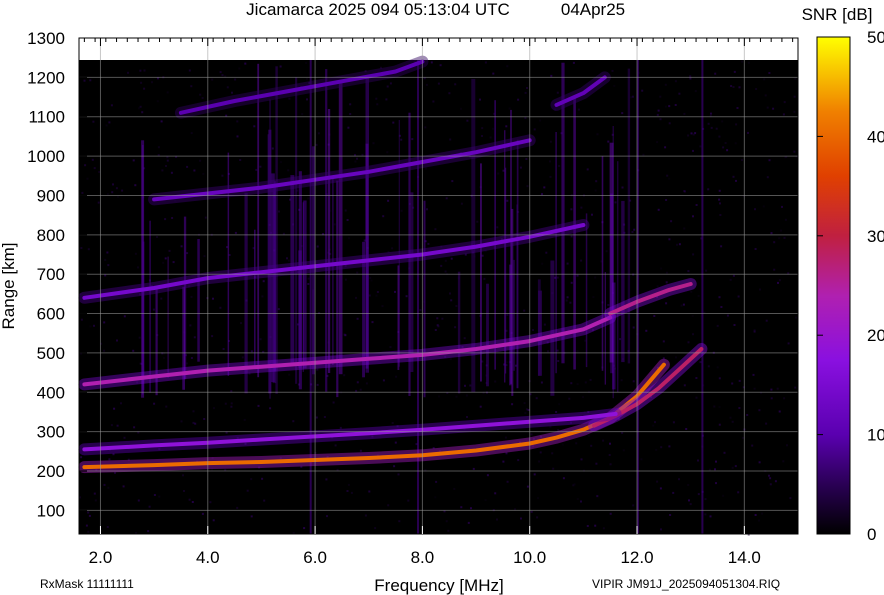 Image resolution: width=884 pixels, height=595 pixels. What do you see at coordinates (529, 557) in the screenshot?
I see `x-tick-label: 10.0` at bounding box center [529, 557].